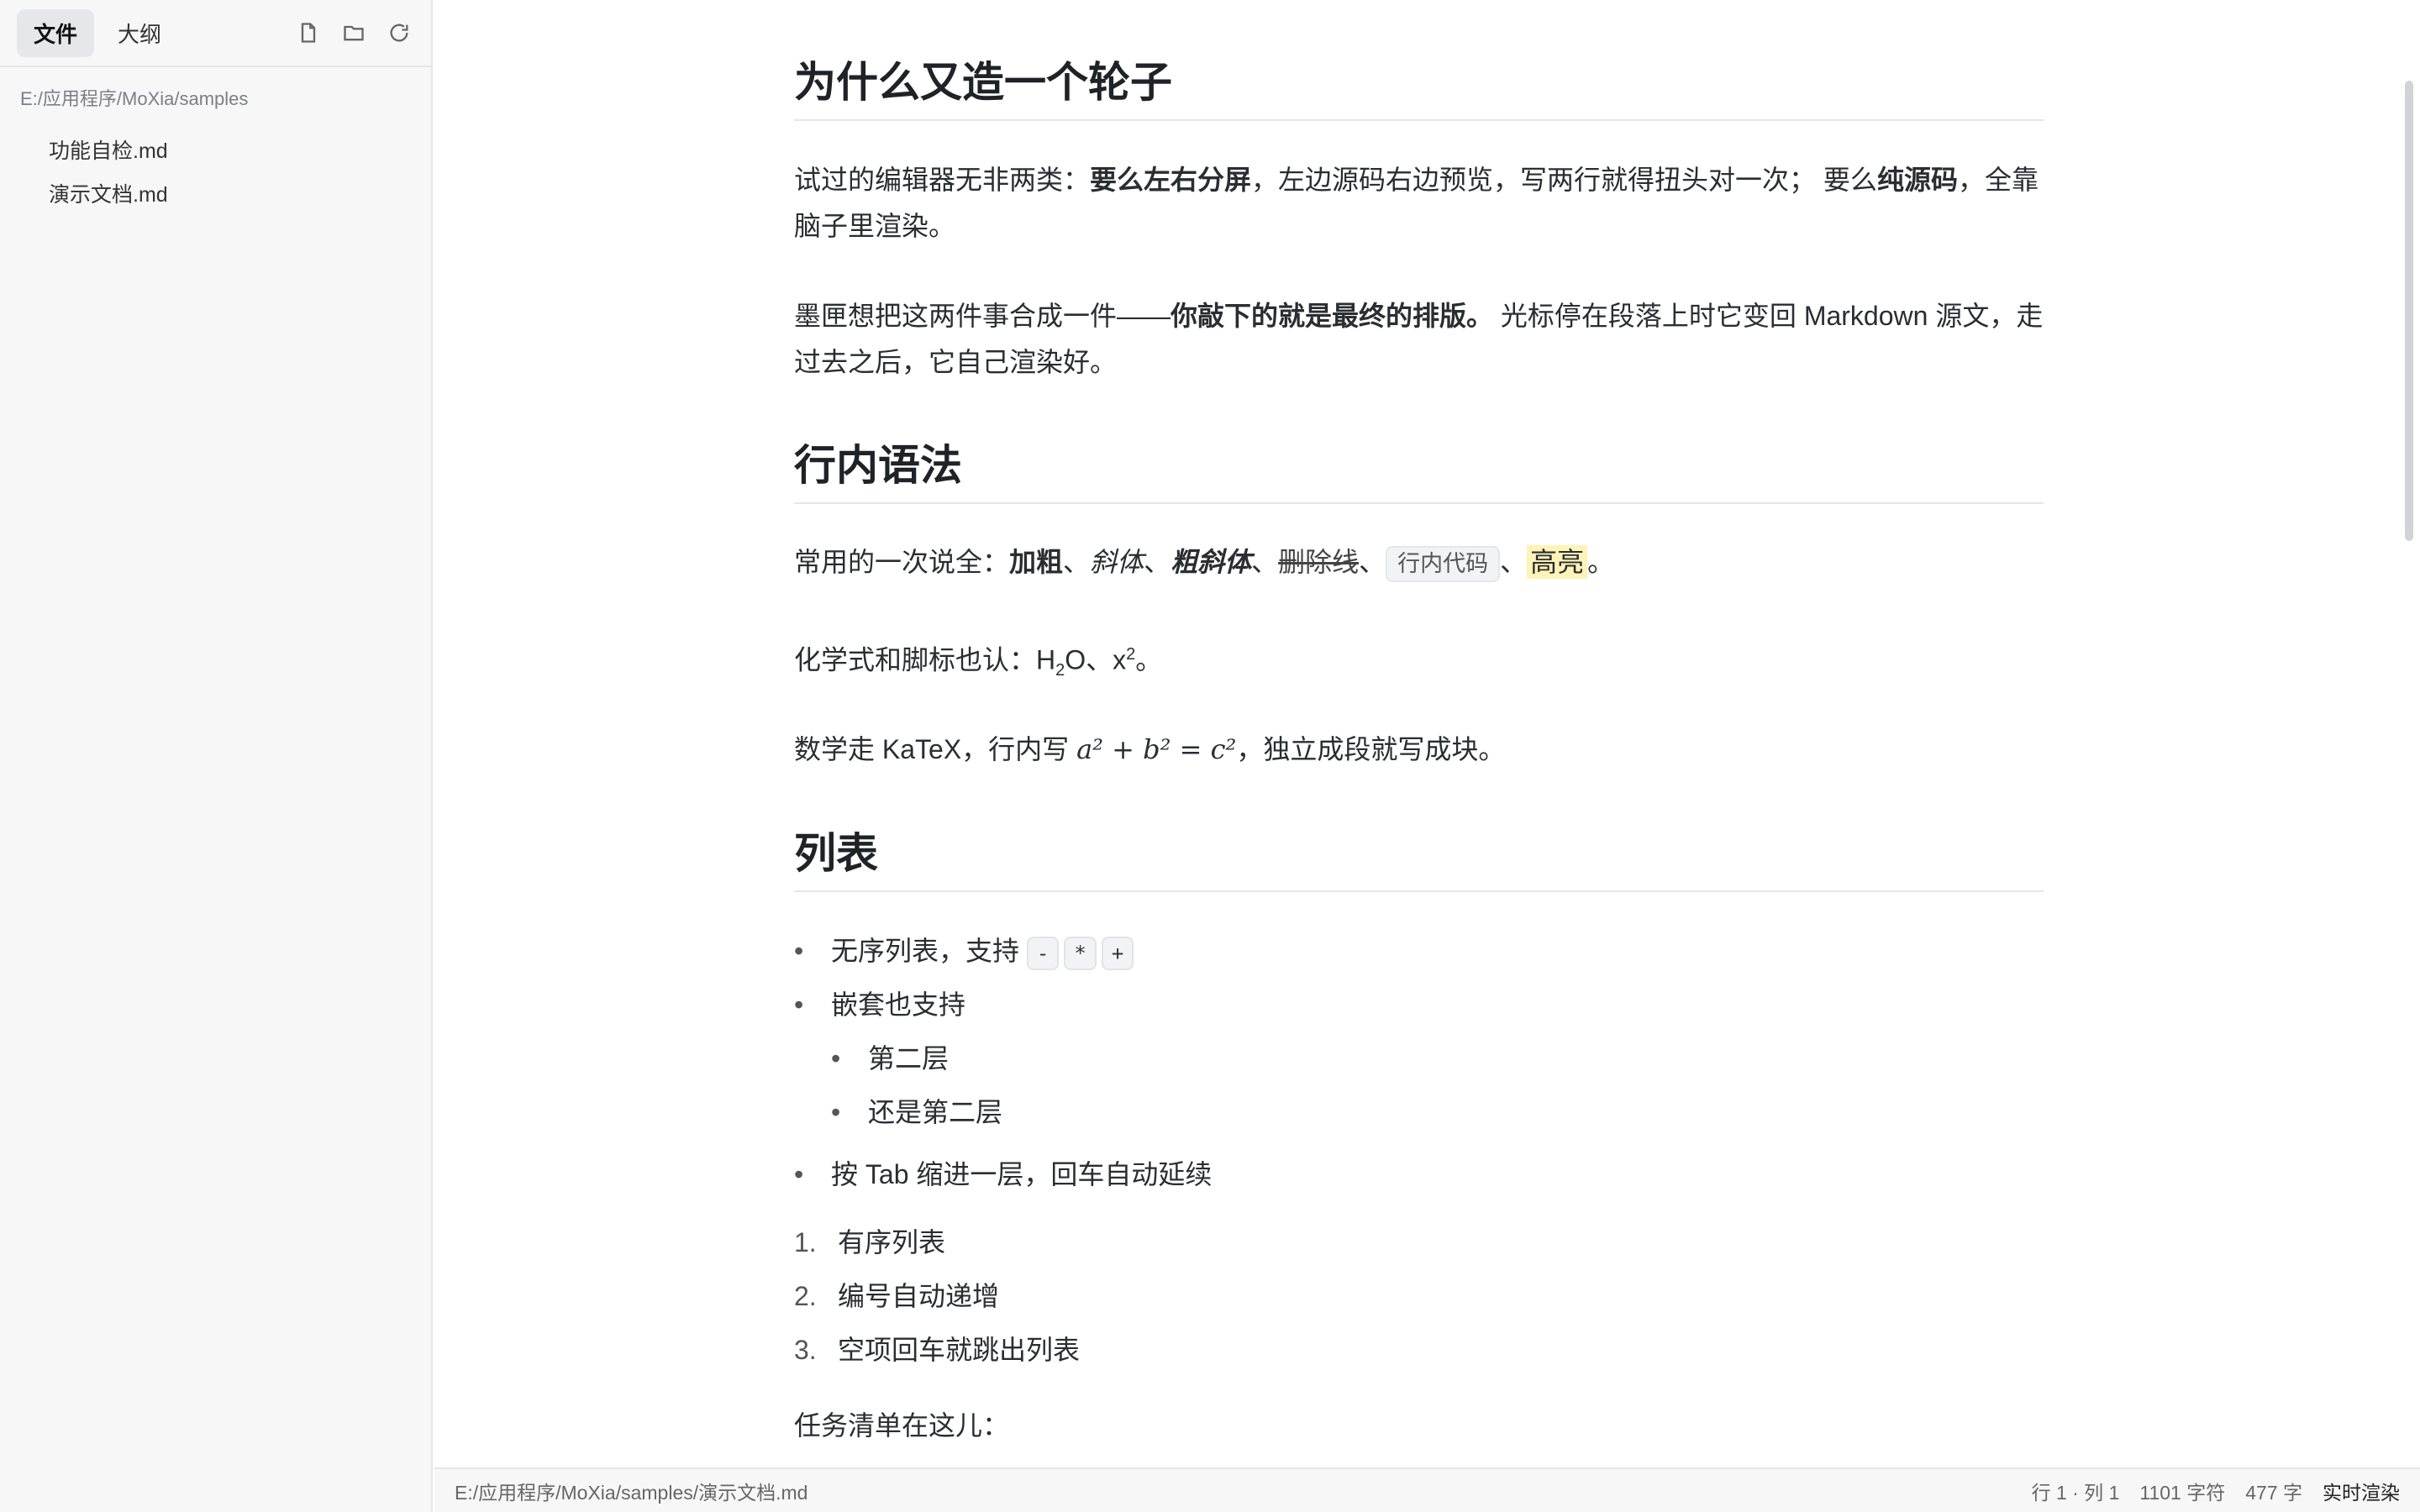  What do you see at coordinates (216, 33) in the screenshot?
I see `sidebar-header: 文件 大纲` at bounding box center [216, 33].